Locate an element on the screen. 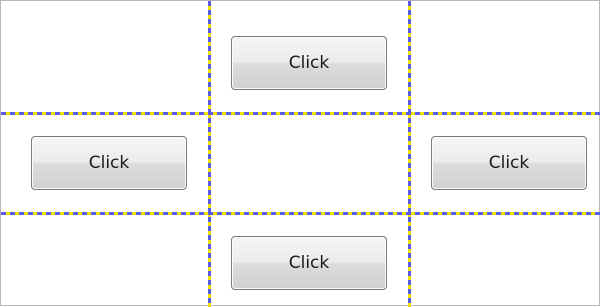 The width and height of the screenshot is (600, 307). click-button-left-label: Click is located at coordinates (109, 163).